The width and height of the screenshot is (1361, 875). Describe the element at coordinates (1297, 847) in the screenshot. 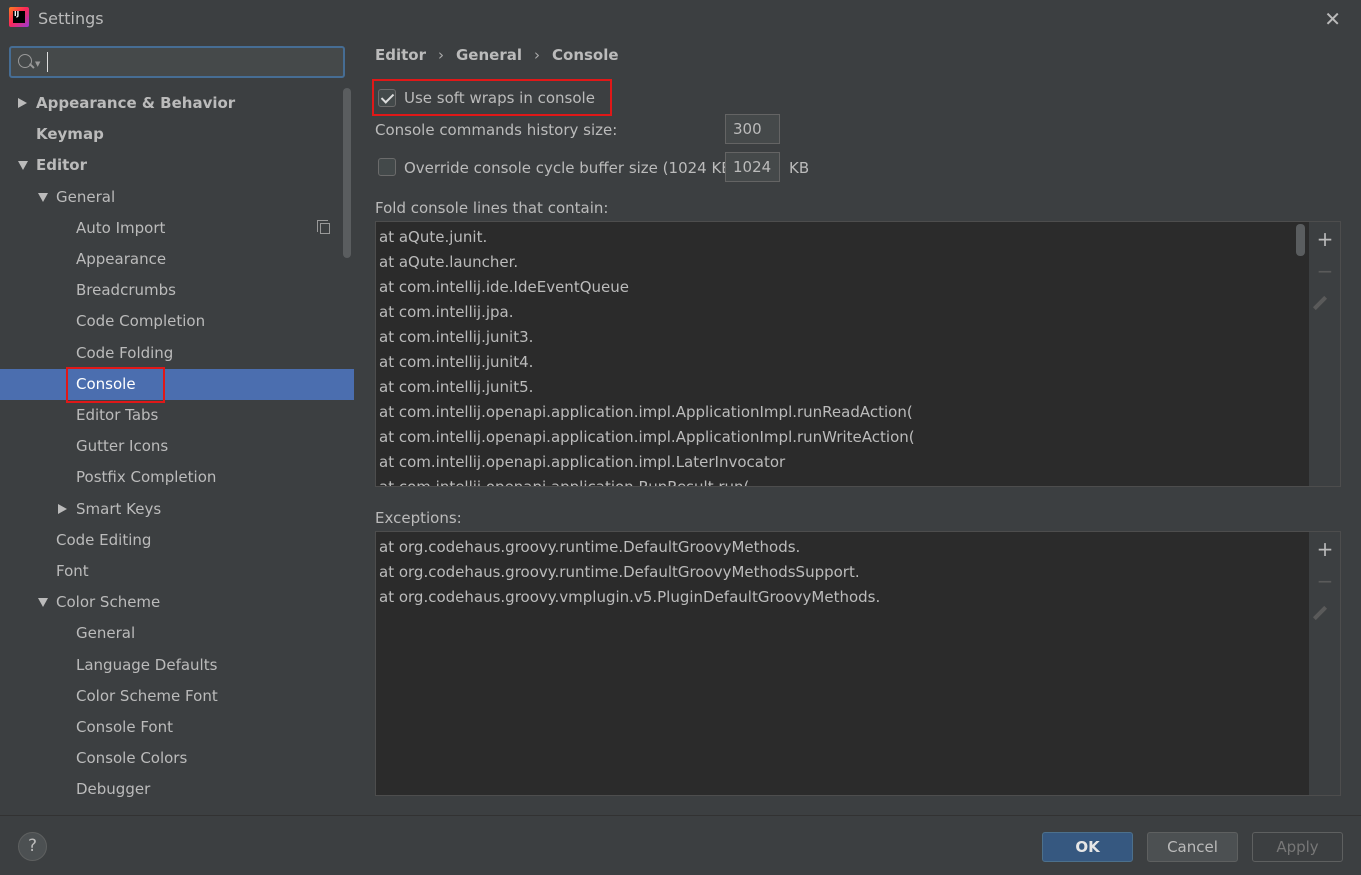

I see `apply-button: Apply` at that location.